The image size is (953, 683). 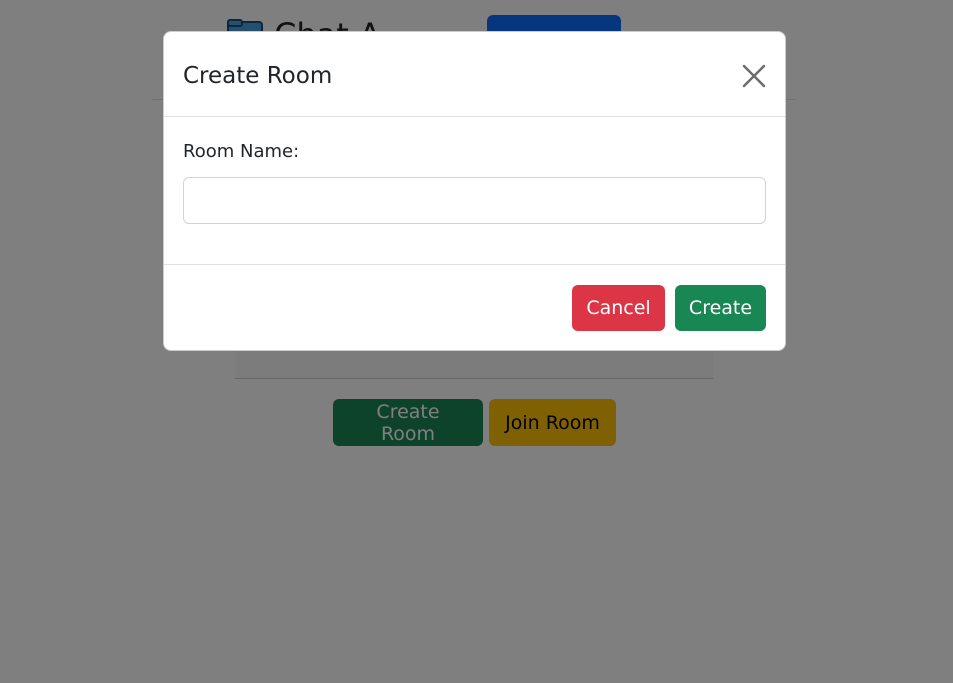 What do you see at coordinates (474, 307) in the screenshot?
I see `modal-footer: Cancel Create` at bounding box center [474, 307].